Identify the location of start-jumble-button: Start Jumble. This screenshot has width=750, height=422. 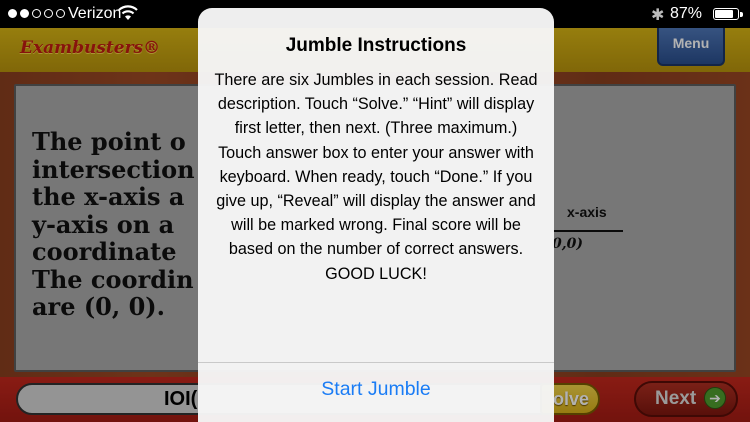
(376, 389).